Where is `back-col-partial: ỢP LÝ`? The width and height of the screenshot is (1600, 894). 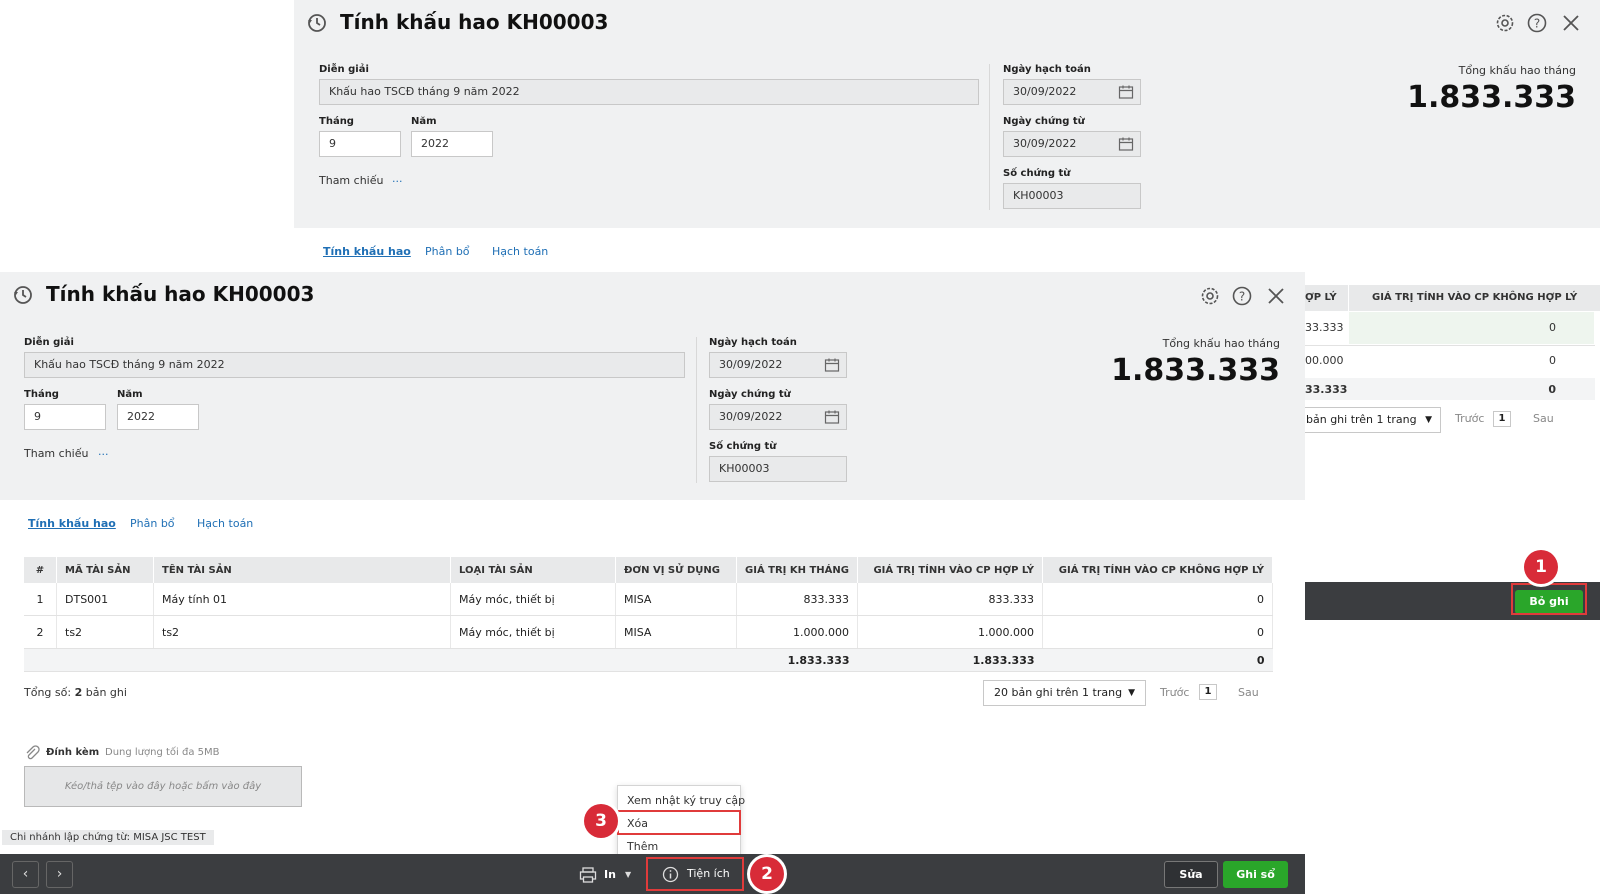 back-col-partial: ỢP LÝ is located at coordinates (1321, 297).